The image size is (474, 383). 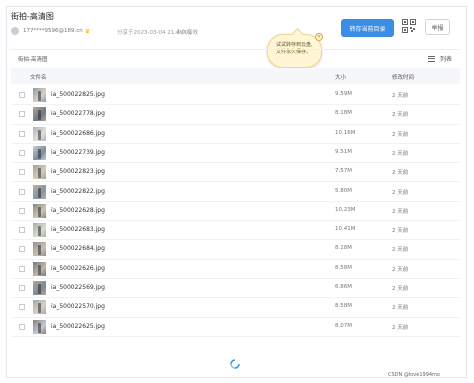 What do you see at coordinates (78, 306) in the screenshot?
I see `file-name: ia_500022570.jpg` at bounding box center [78, 306].